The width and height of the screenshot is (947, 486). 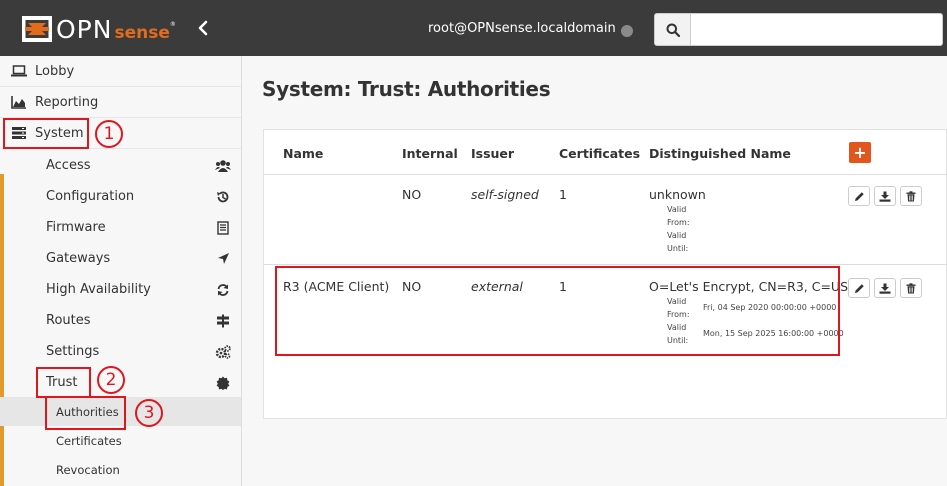 What do you see at coordinates (120, 258) in the screenshot?
I see `sidebar-item-gateways: Gateways` at bounding box center [120, 258].